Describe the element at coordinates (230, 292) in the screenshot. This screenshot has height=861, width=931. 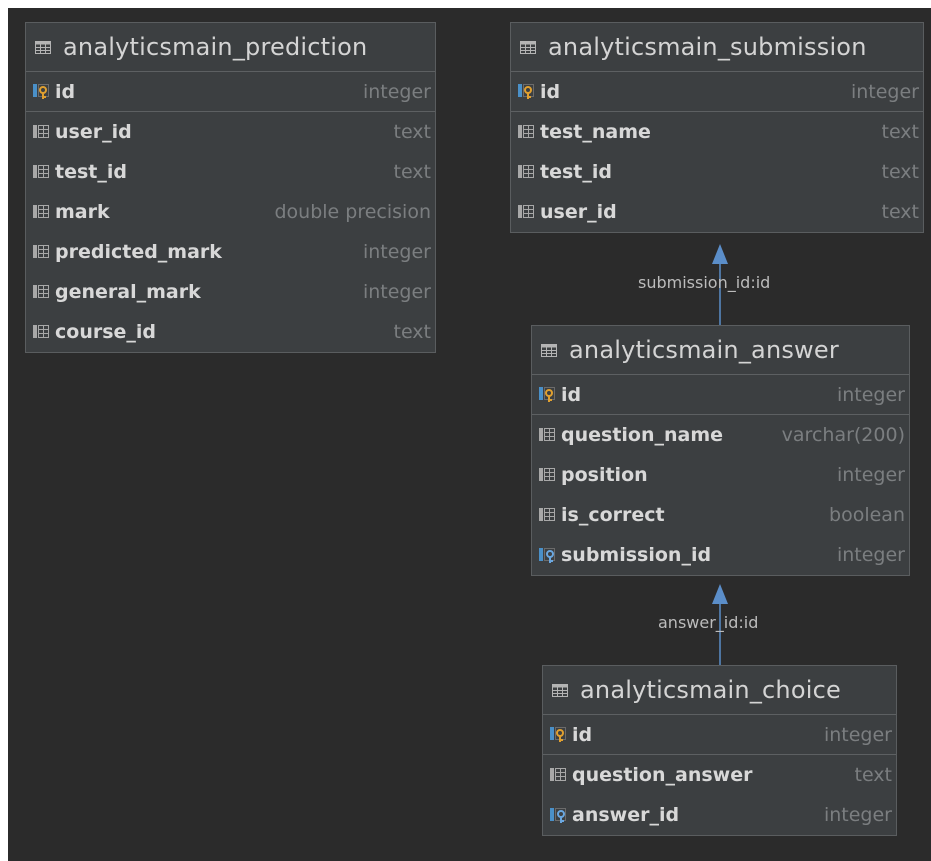
I see `column-row: general_mark integer` at that location.